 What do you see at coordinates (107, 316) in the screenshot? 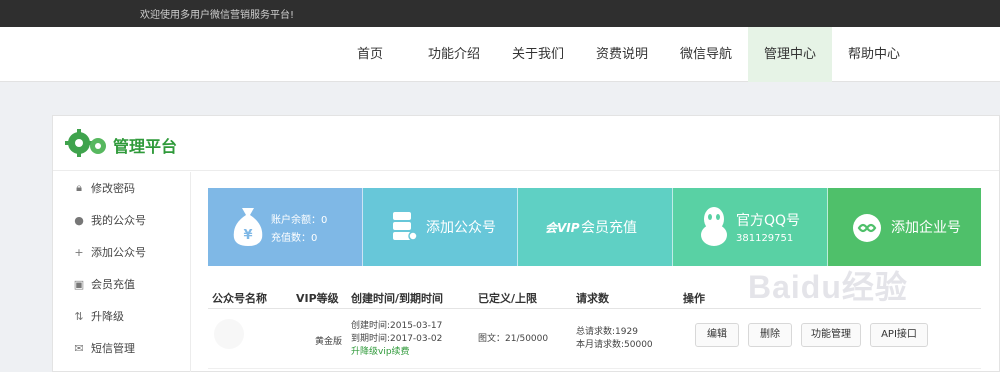
I see `sidebar-item-label: 升降级` at bounding box center [107, 316].